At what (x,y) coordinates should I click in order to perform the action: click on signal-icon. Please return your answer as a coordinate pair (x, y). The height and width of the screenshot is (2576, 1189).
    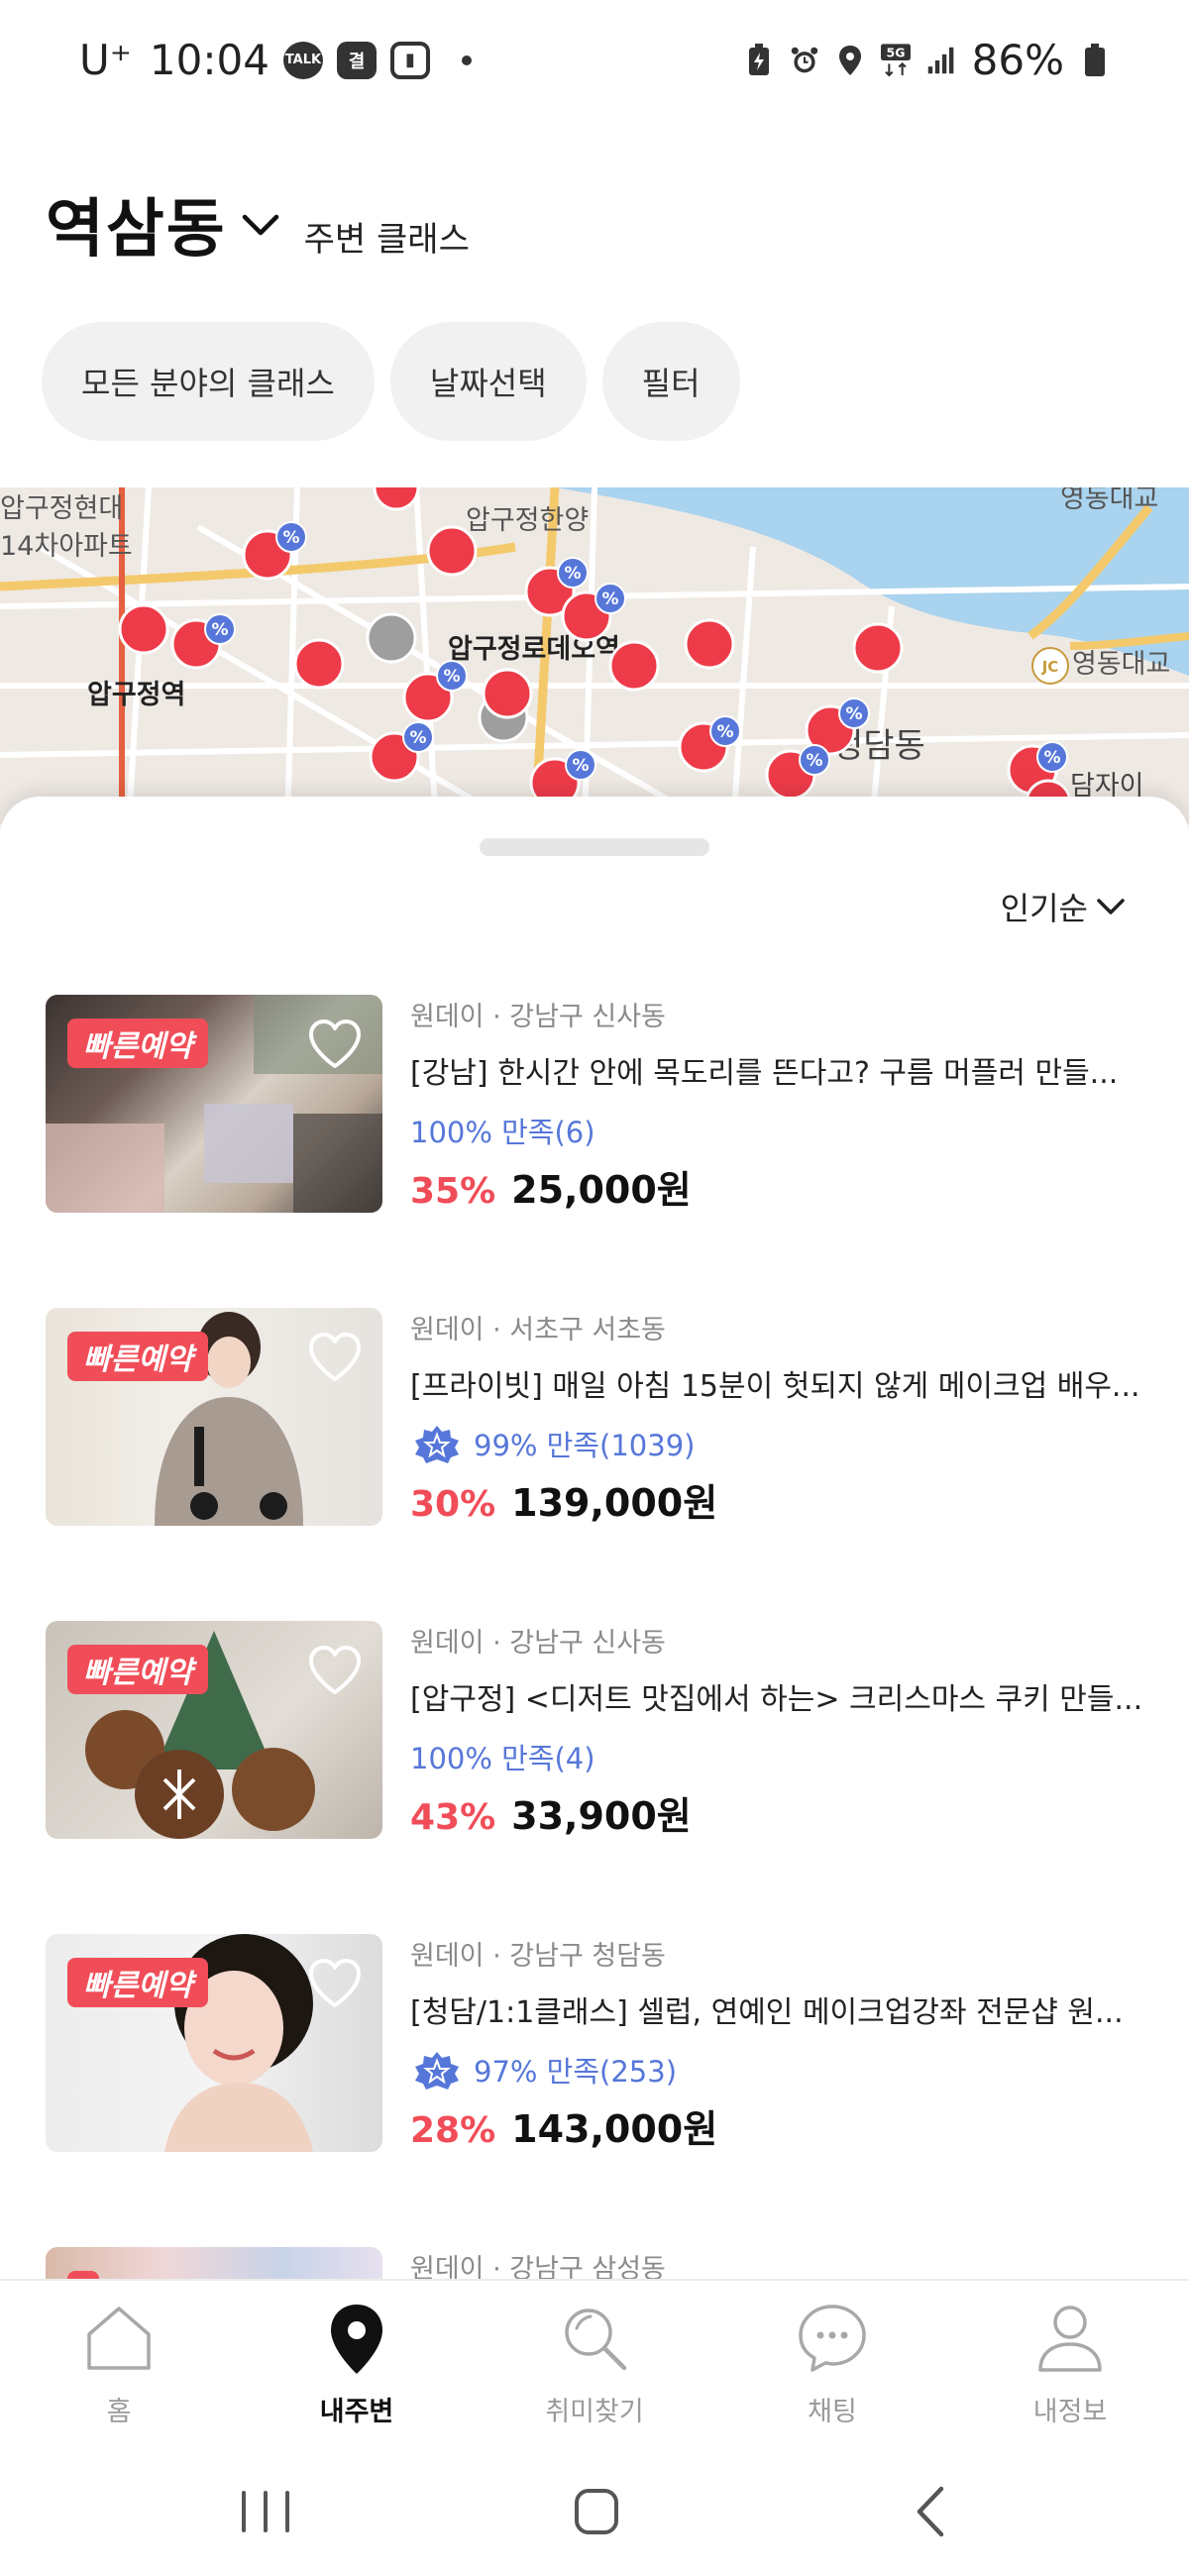
    Looking at the image, I should click on (941, 61).